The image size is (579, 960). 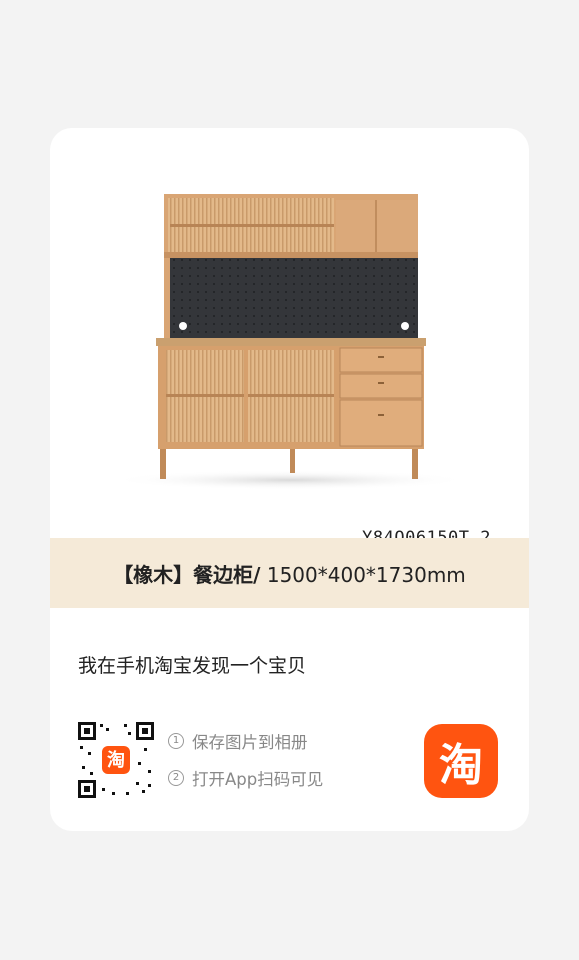 I want to click on product-title: 【橡木】餐边柜/ 1500*400*1730mm, so click(x=289, y=573).